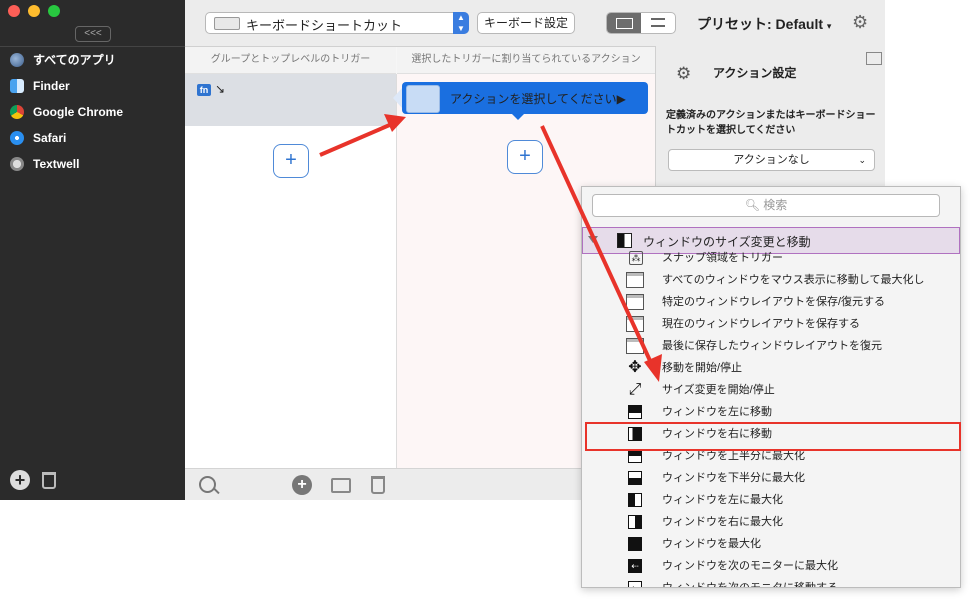  I want to click on search-input: 🔍︎ 検索, so click(766, 205).